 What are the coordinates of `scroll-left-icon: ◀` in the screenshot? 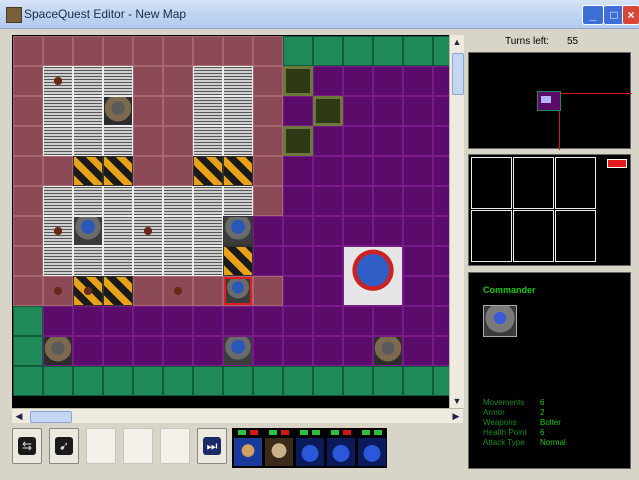 It's located at (19, 416).